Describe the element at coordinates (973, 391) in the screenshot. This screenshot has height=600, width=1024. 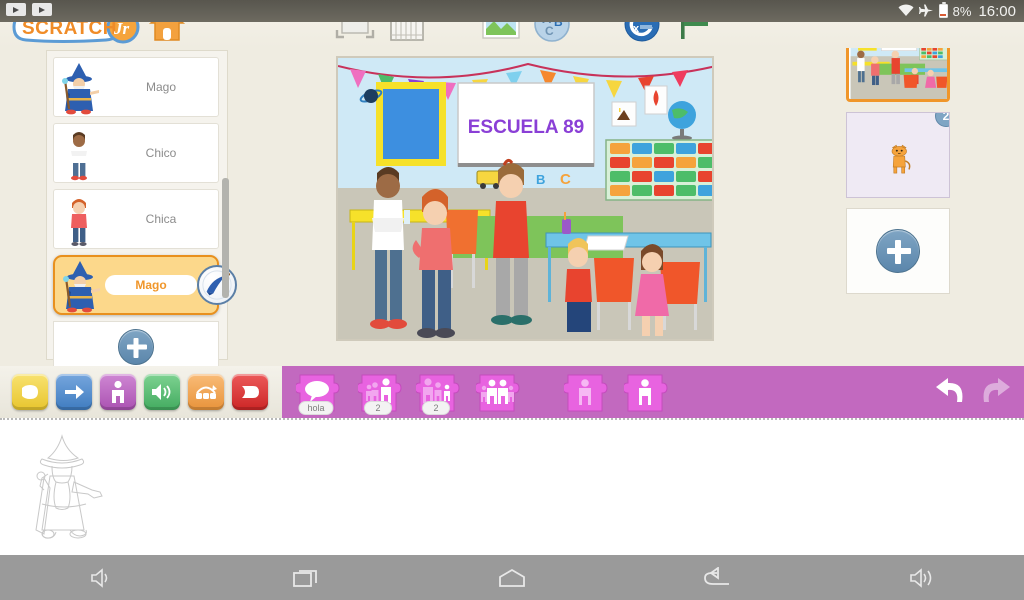
I see `undo-redo-group` at that location.